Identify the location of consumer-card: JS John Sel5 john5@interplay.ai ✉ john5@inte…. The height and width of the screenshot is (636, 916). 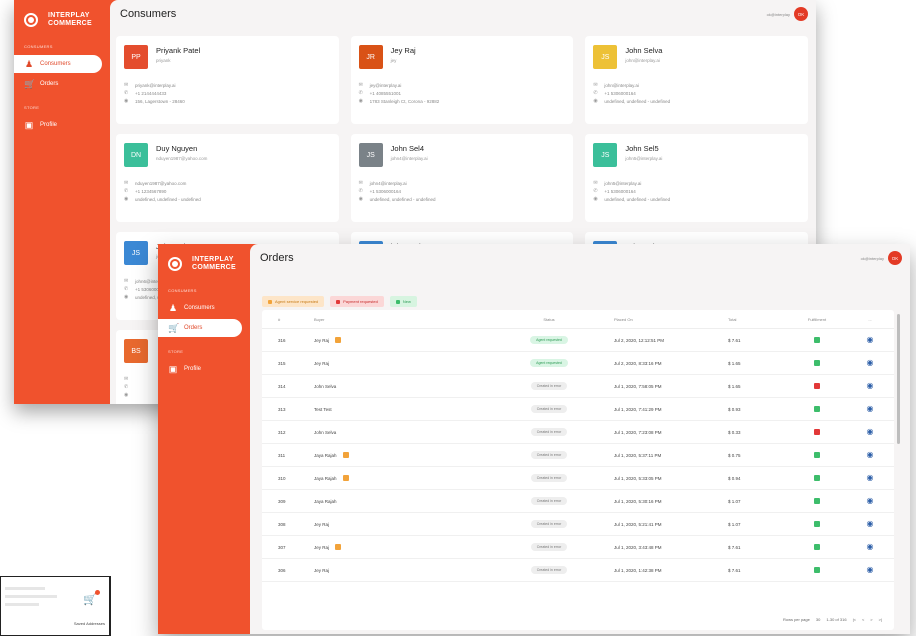
(696, 178).